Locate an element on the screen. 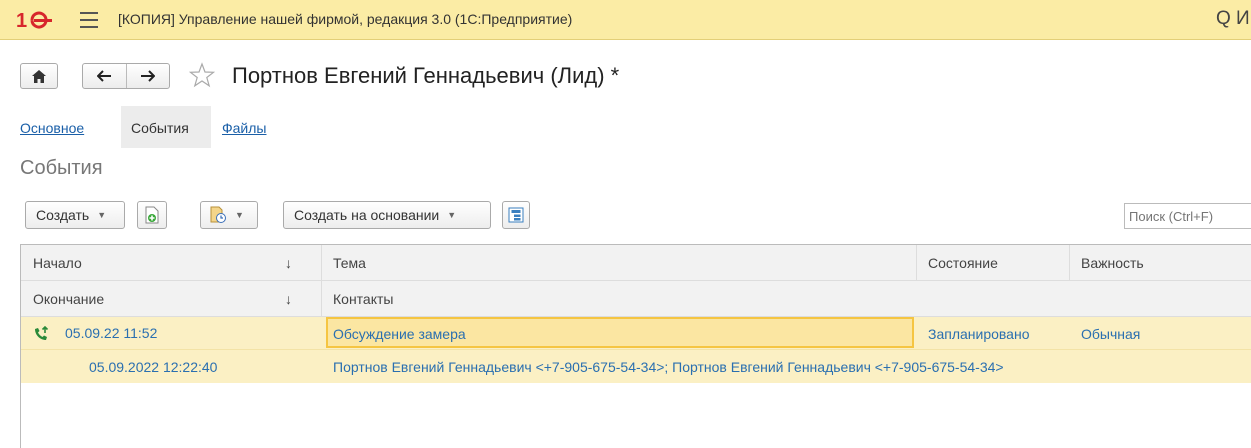  home-button is located at coordinates (39, 76).